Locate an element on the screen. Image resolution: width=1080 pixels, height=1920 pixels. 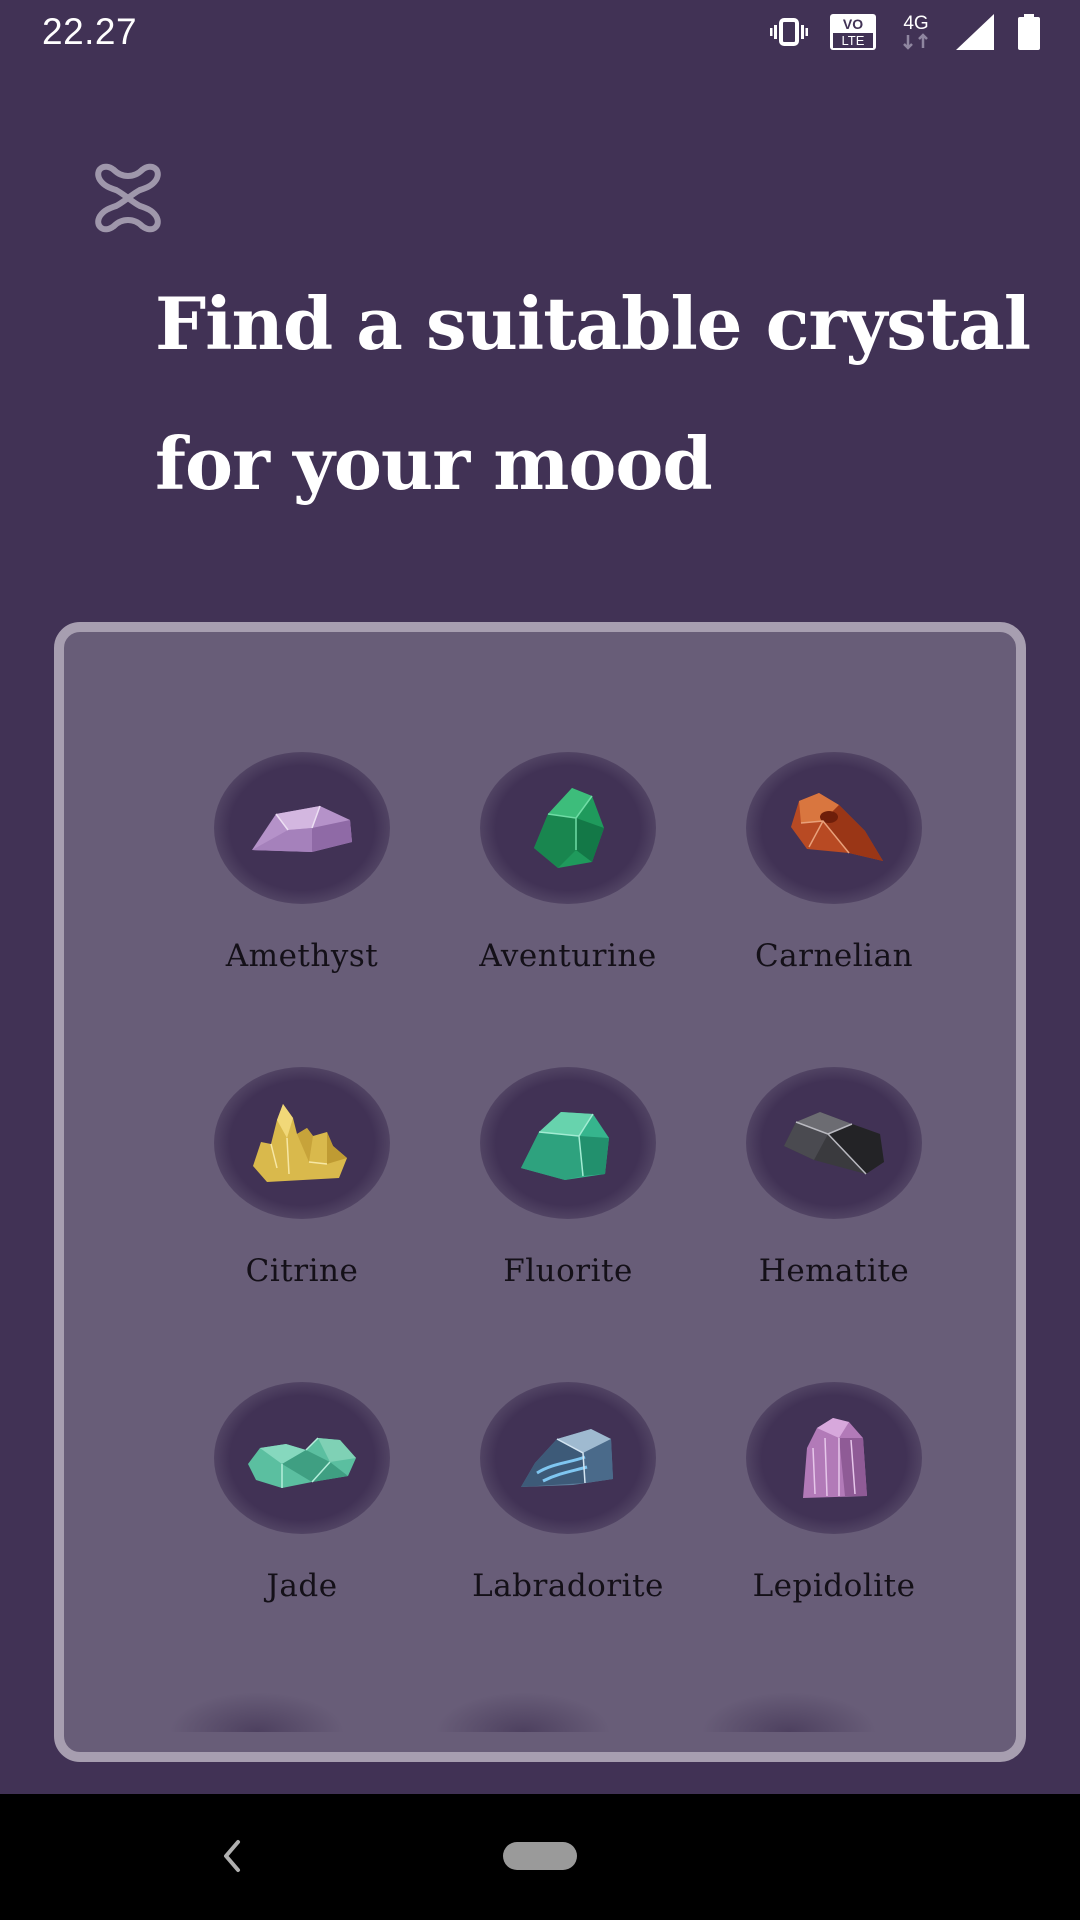
headline-line-1: Find a suitable crystal is located at coordinates (605, 324).